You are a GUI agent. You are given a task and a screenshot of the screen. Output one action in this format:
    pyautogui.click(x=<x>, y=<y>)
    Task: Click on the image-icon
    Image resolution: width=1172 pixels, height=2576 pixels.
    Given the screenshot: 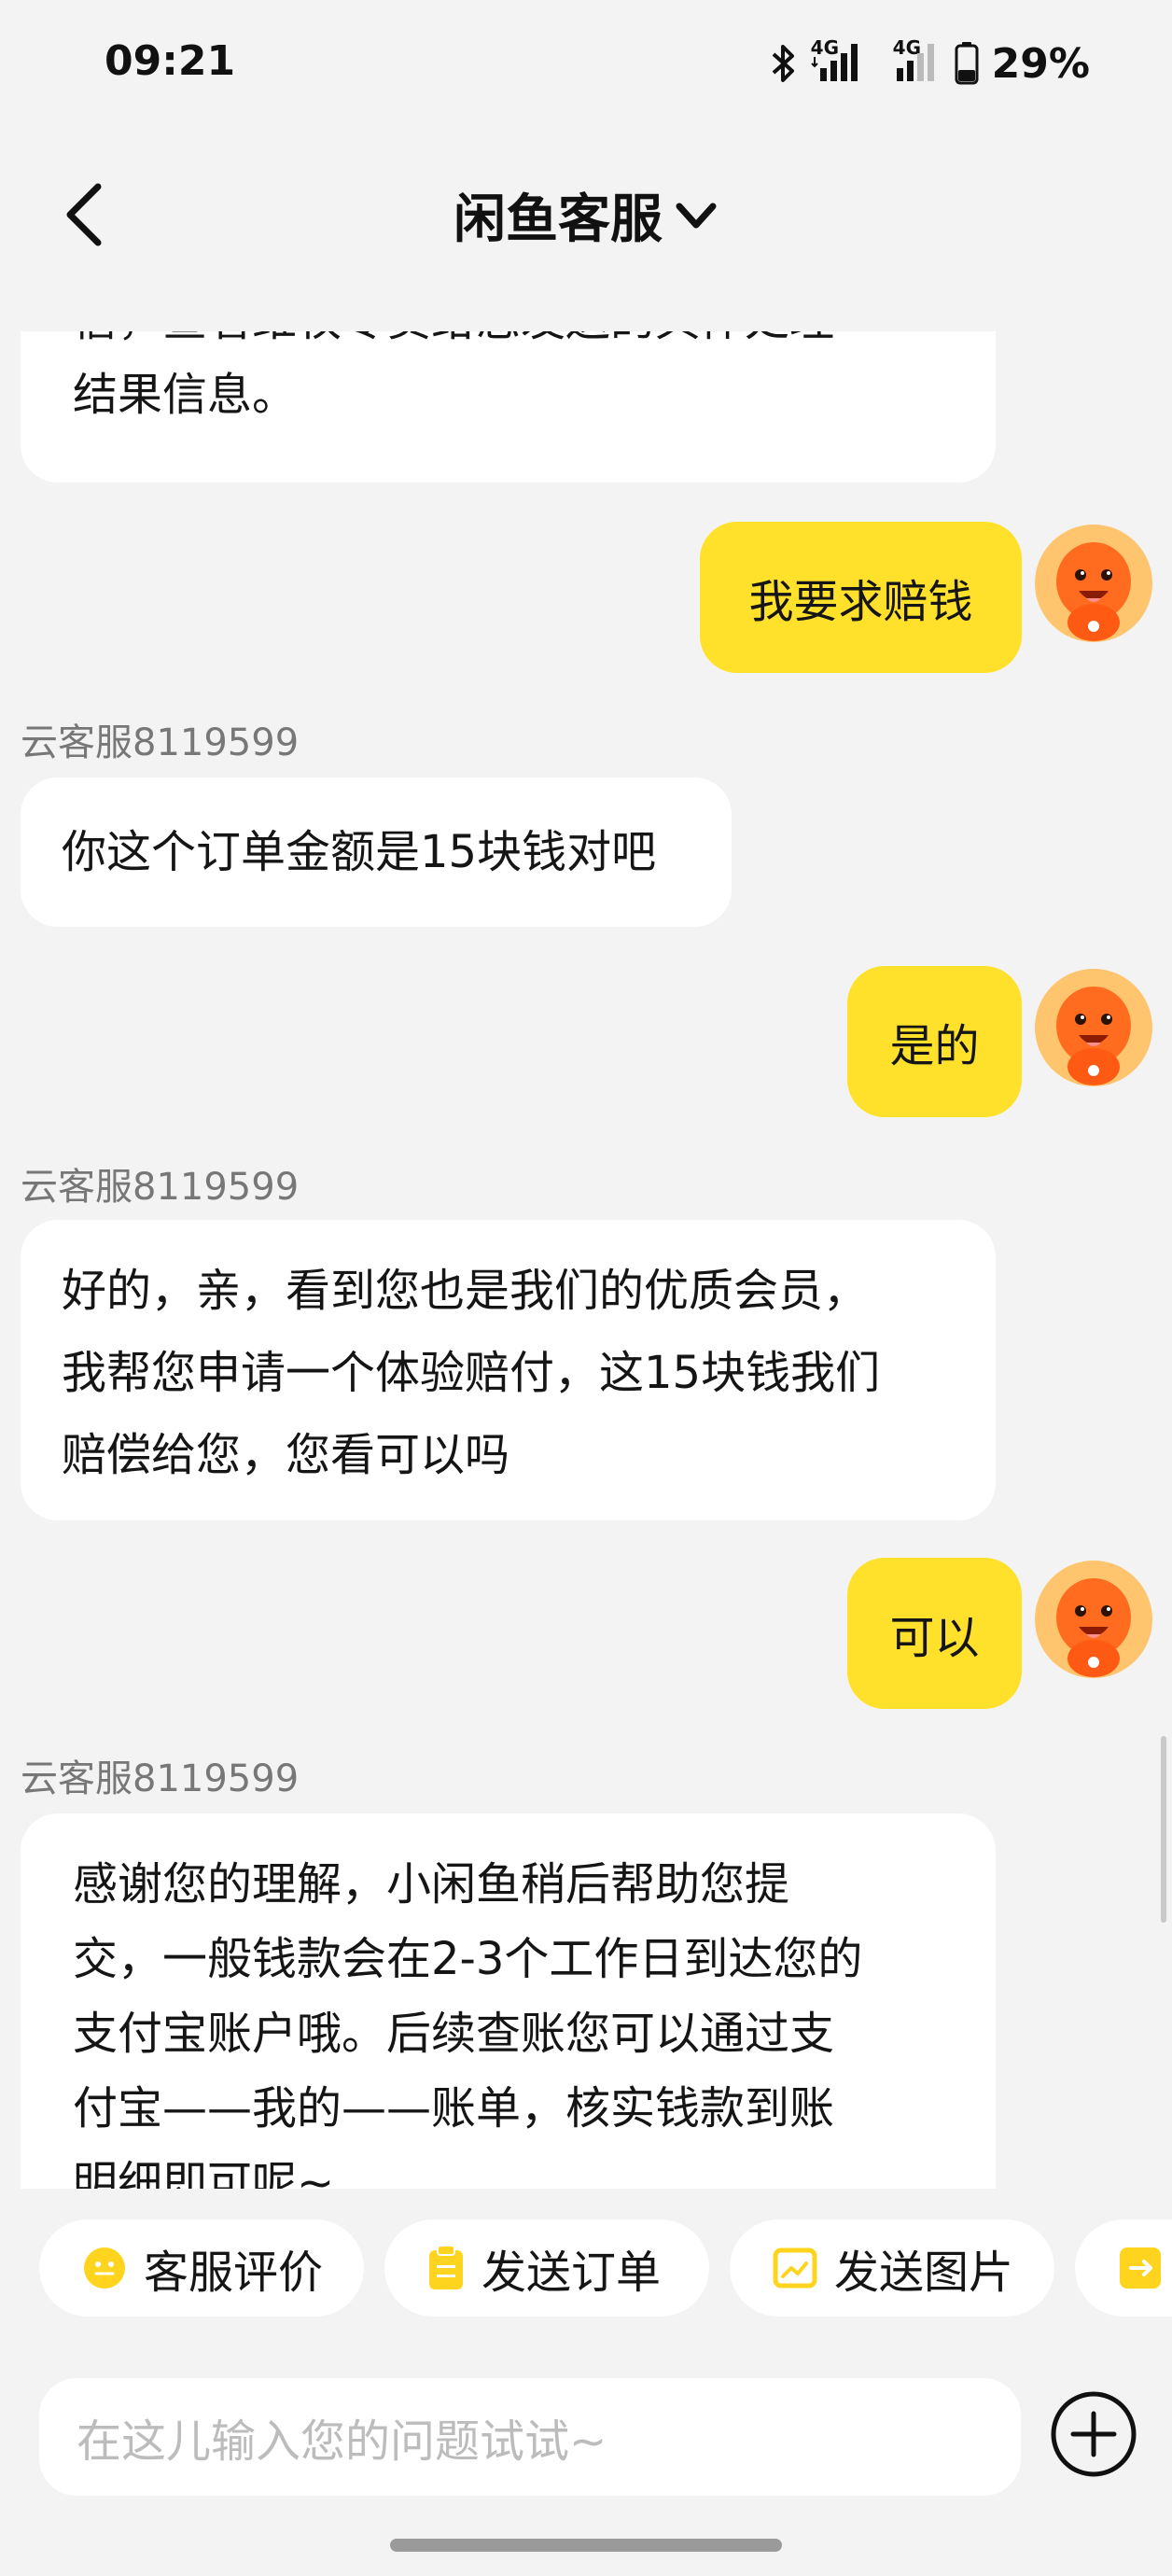 What is the action you would take?
    pyautogui.click(x=795, y=2268)
    